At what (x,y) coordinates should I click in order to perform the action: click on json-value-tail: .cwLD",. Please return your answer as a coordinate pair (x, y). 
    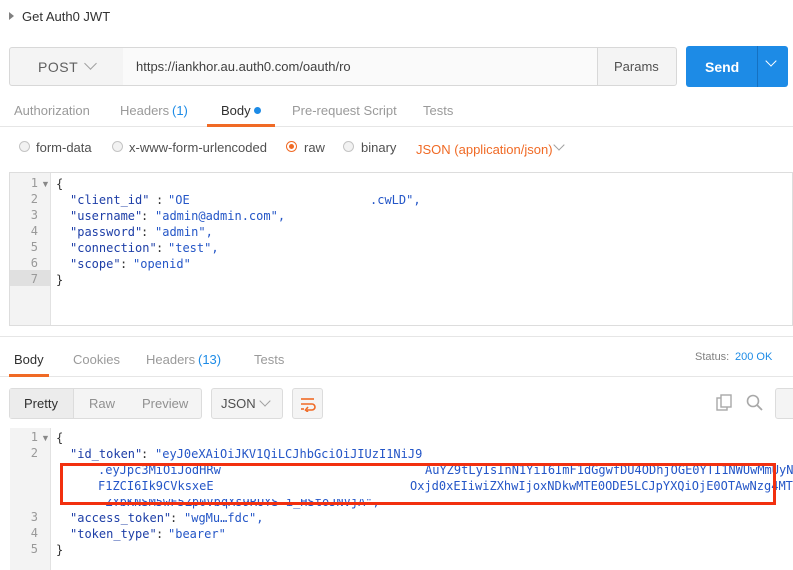
    Looking at the image, I should click on (395, 200).